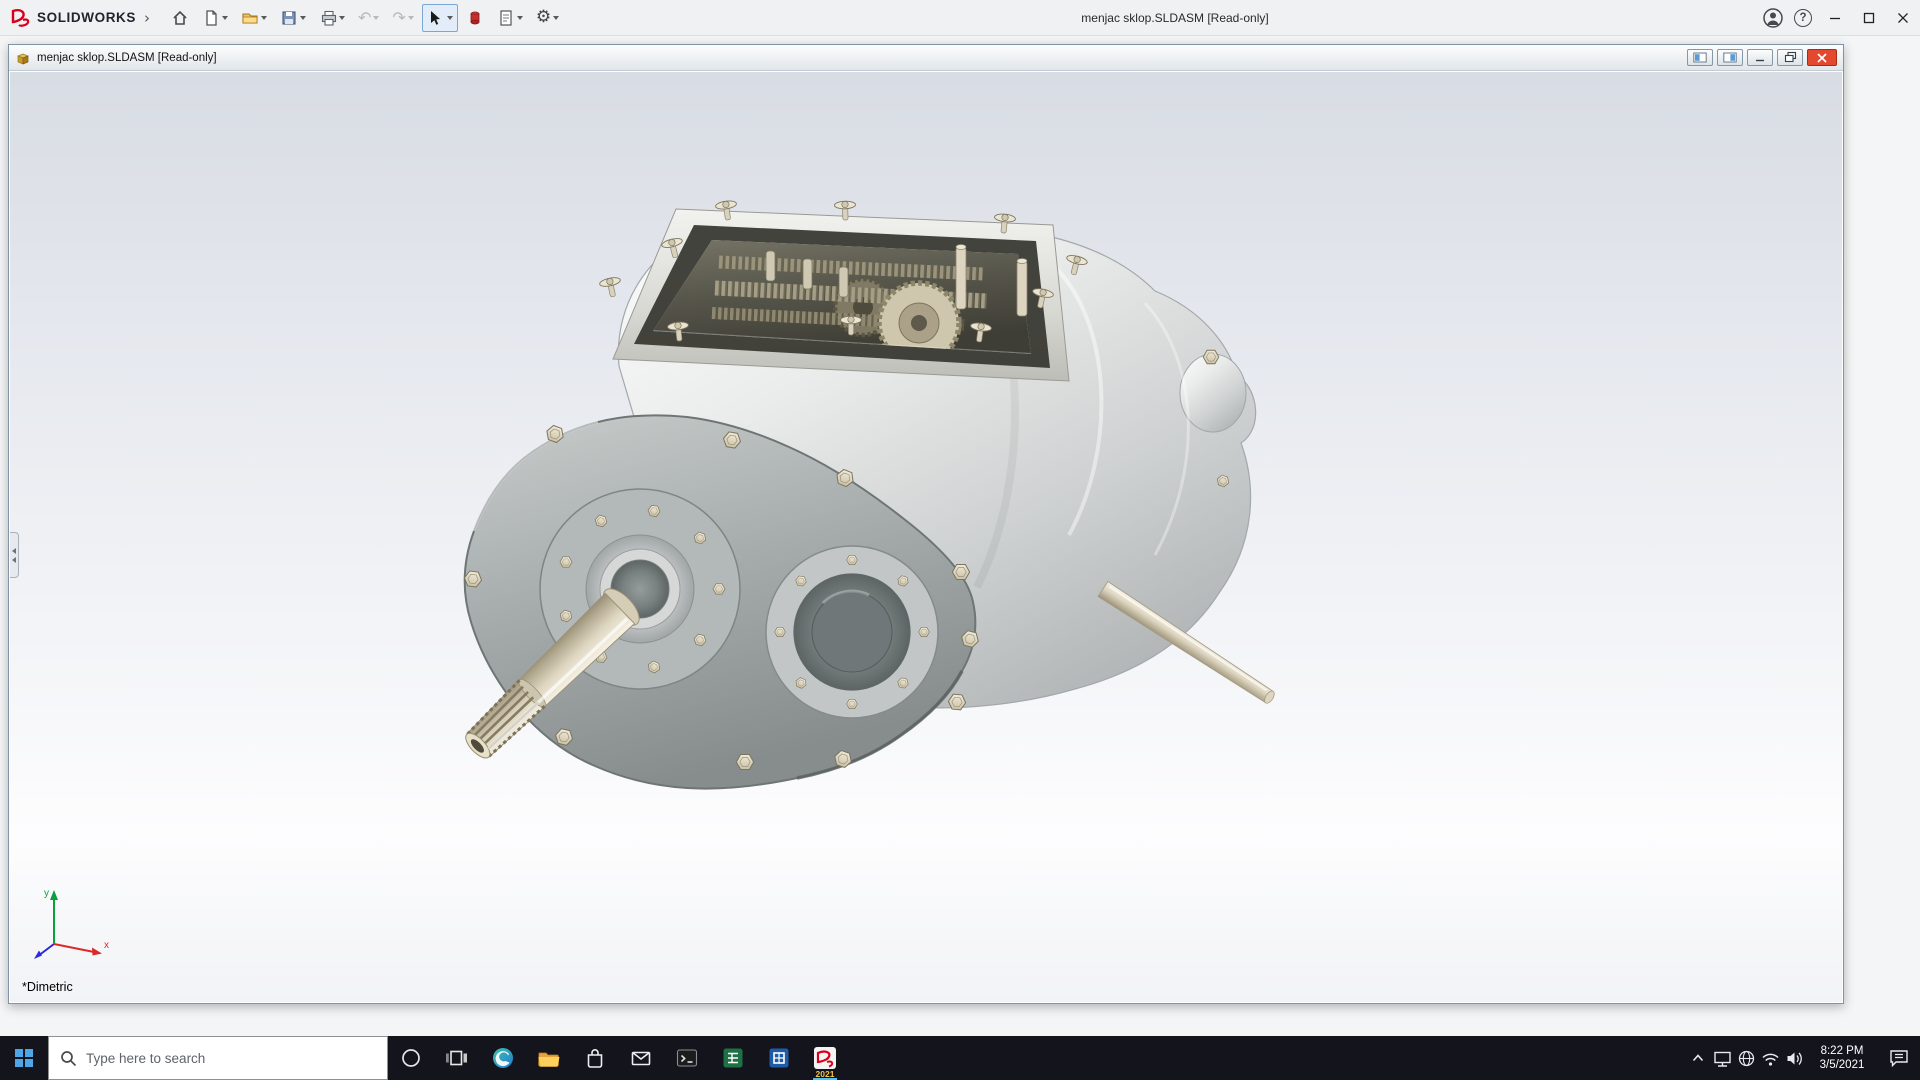 The width and height of the screenshot is (1920, 1080). What do you see at coordinates (14, 555) in the screenshot?
I see `panel-collapse-handle` at bounding box center [14, 555].